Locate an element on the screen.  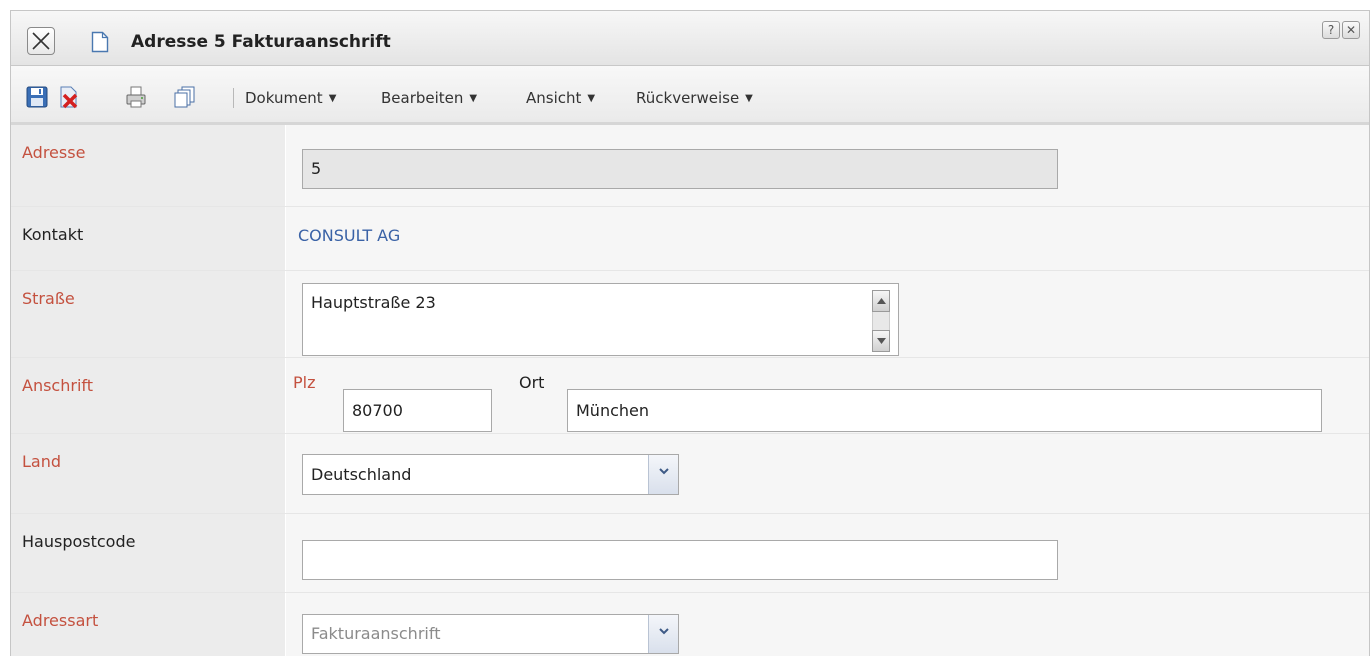
land-label: Land is located at coordinates (42, 461).